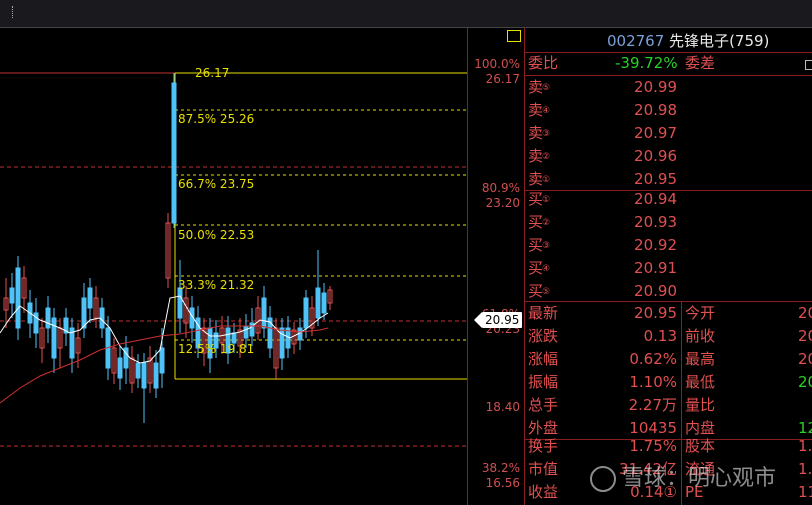  What do you see at coordinates (546, 88) in the screenshot?
I see `sell-level: ⑤` at bounding box center [546, 88].